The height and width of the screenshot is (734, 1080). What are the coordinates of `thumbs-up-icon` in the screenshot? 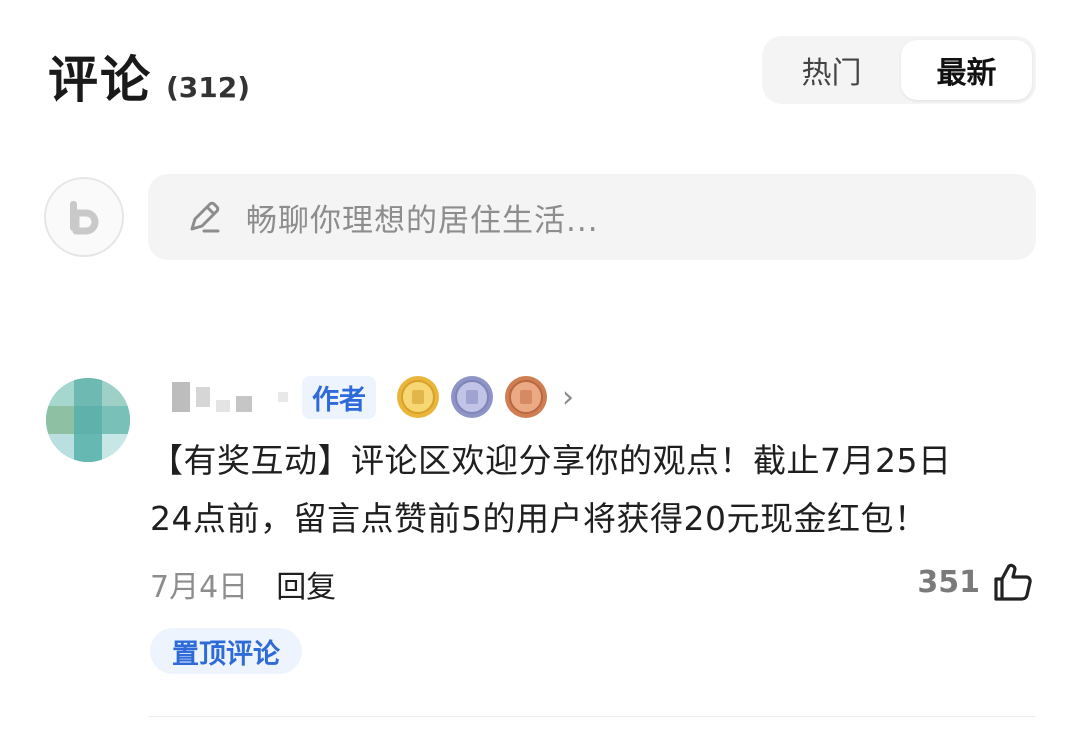 It's located at (1013, 582).